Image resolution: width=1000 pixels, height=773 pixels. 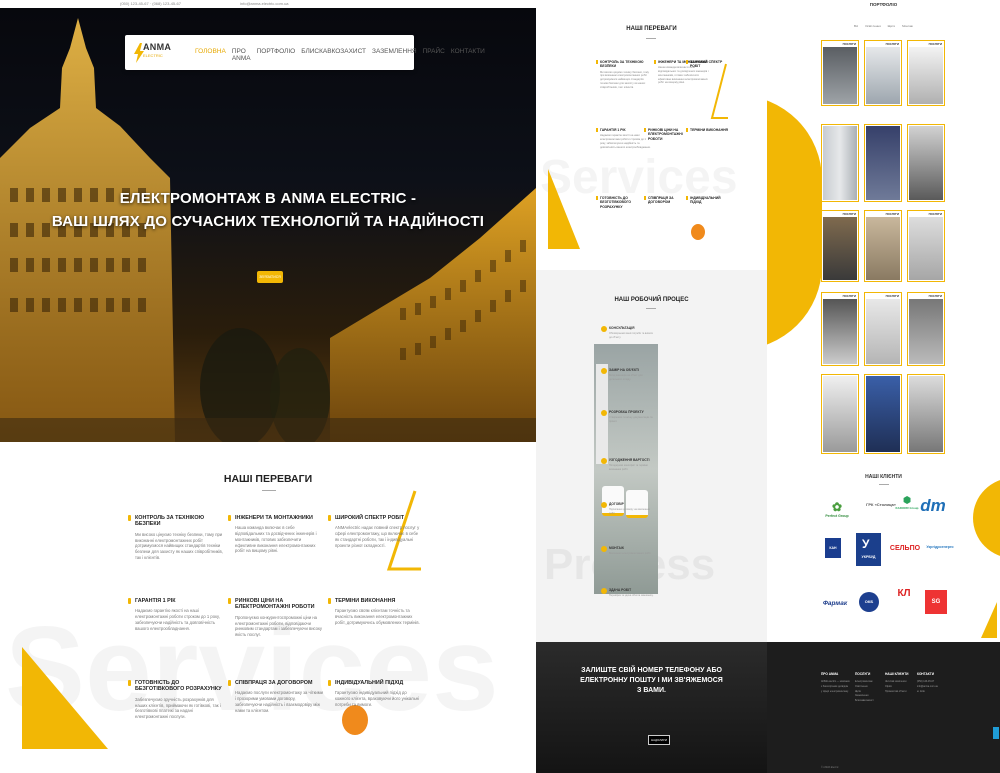 I want to click on nav-item-lightning-protection: БЛИСКАВКОЗАХИСТ, so click(x=333, y=55).